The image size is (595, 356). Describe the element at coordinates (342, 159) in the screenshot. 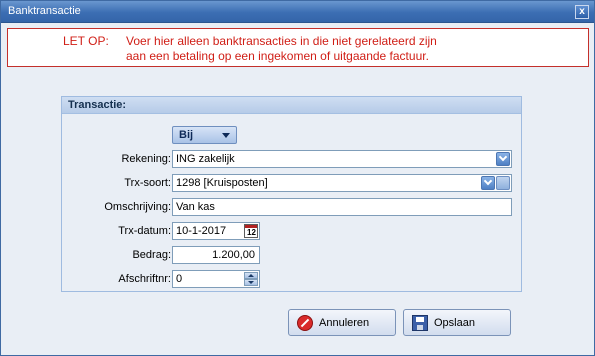

I see `rekening-select: ING zakelijk` at that location.